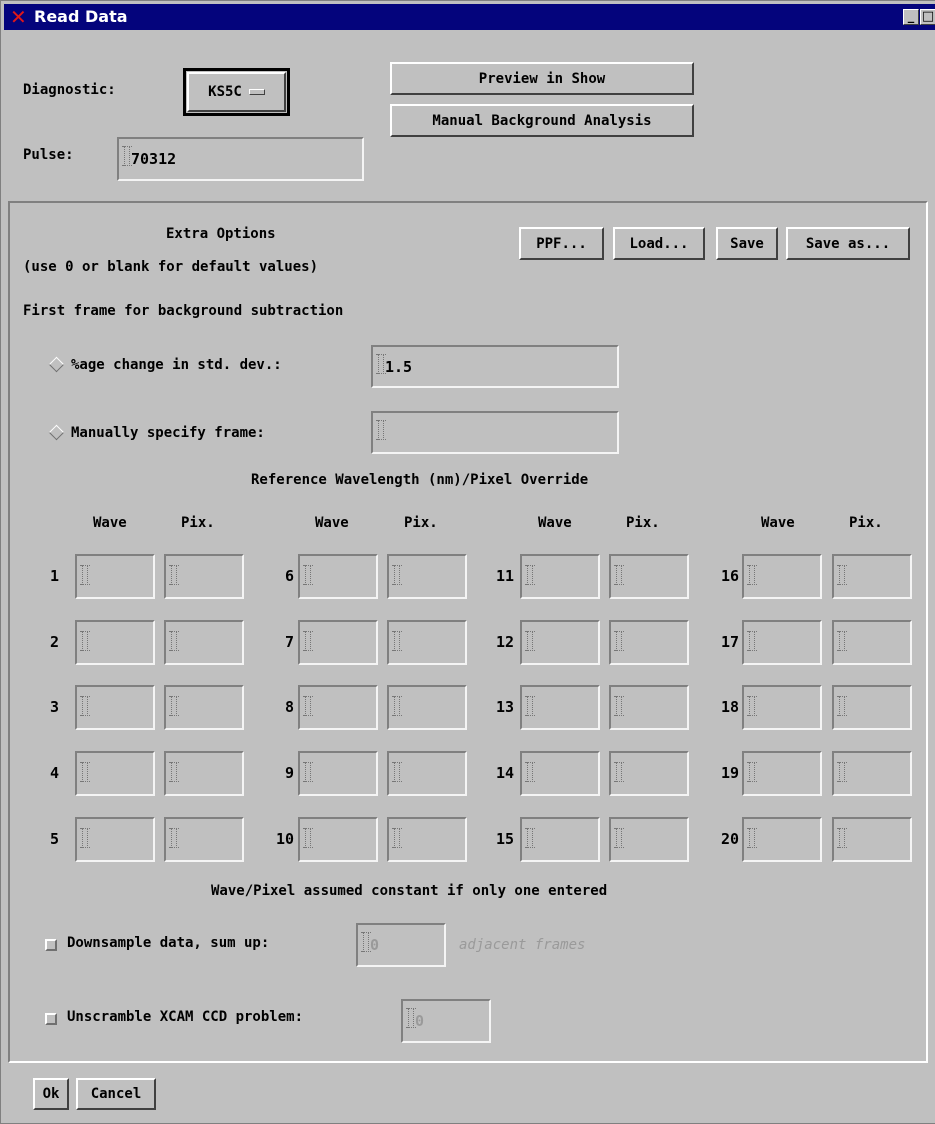  I want to click on row-number: 14, so click(504, 773).